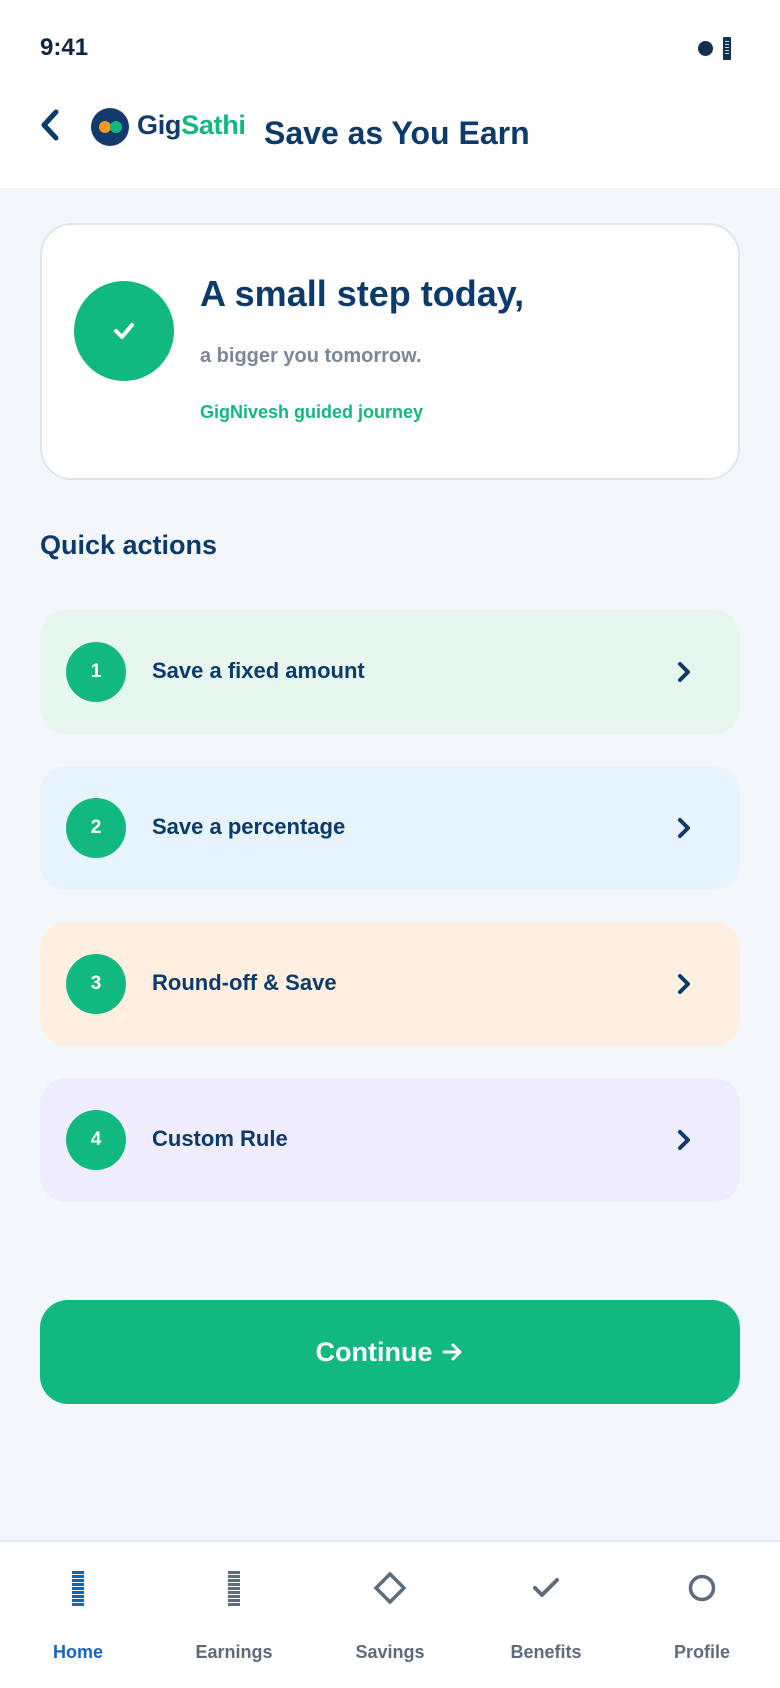 Image resolution: width=780 pixels, height=1688 pixels. I want to click on action-number-badge: 2, so click(96, 828).